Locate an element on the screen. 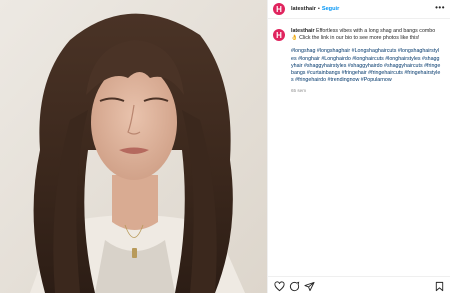 The width and height of the screenshot is (450, 293). caption-avatar: H is located at coordinates (279, 35).